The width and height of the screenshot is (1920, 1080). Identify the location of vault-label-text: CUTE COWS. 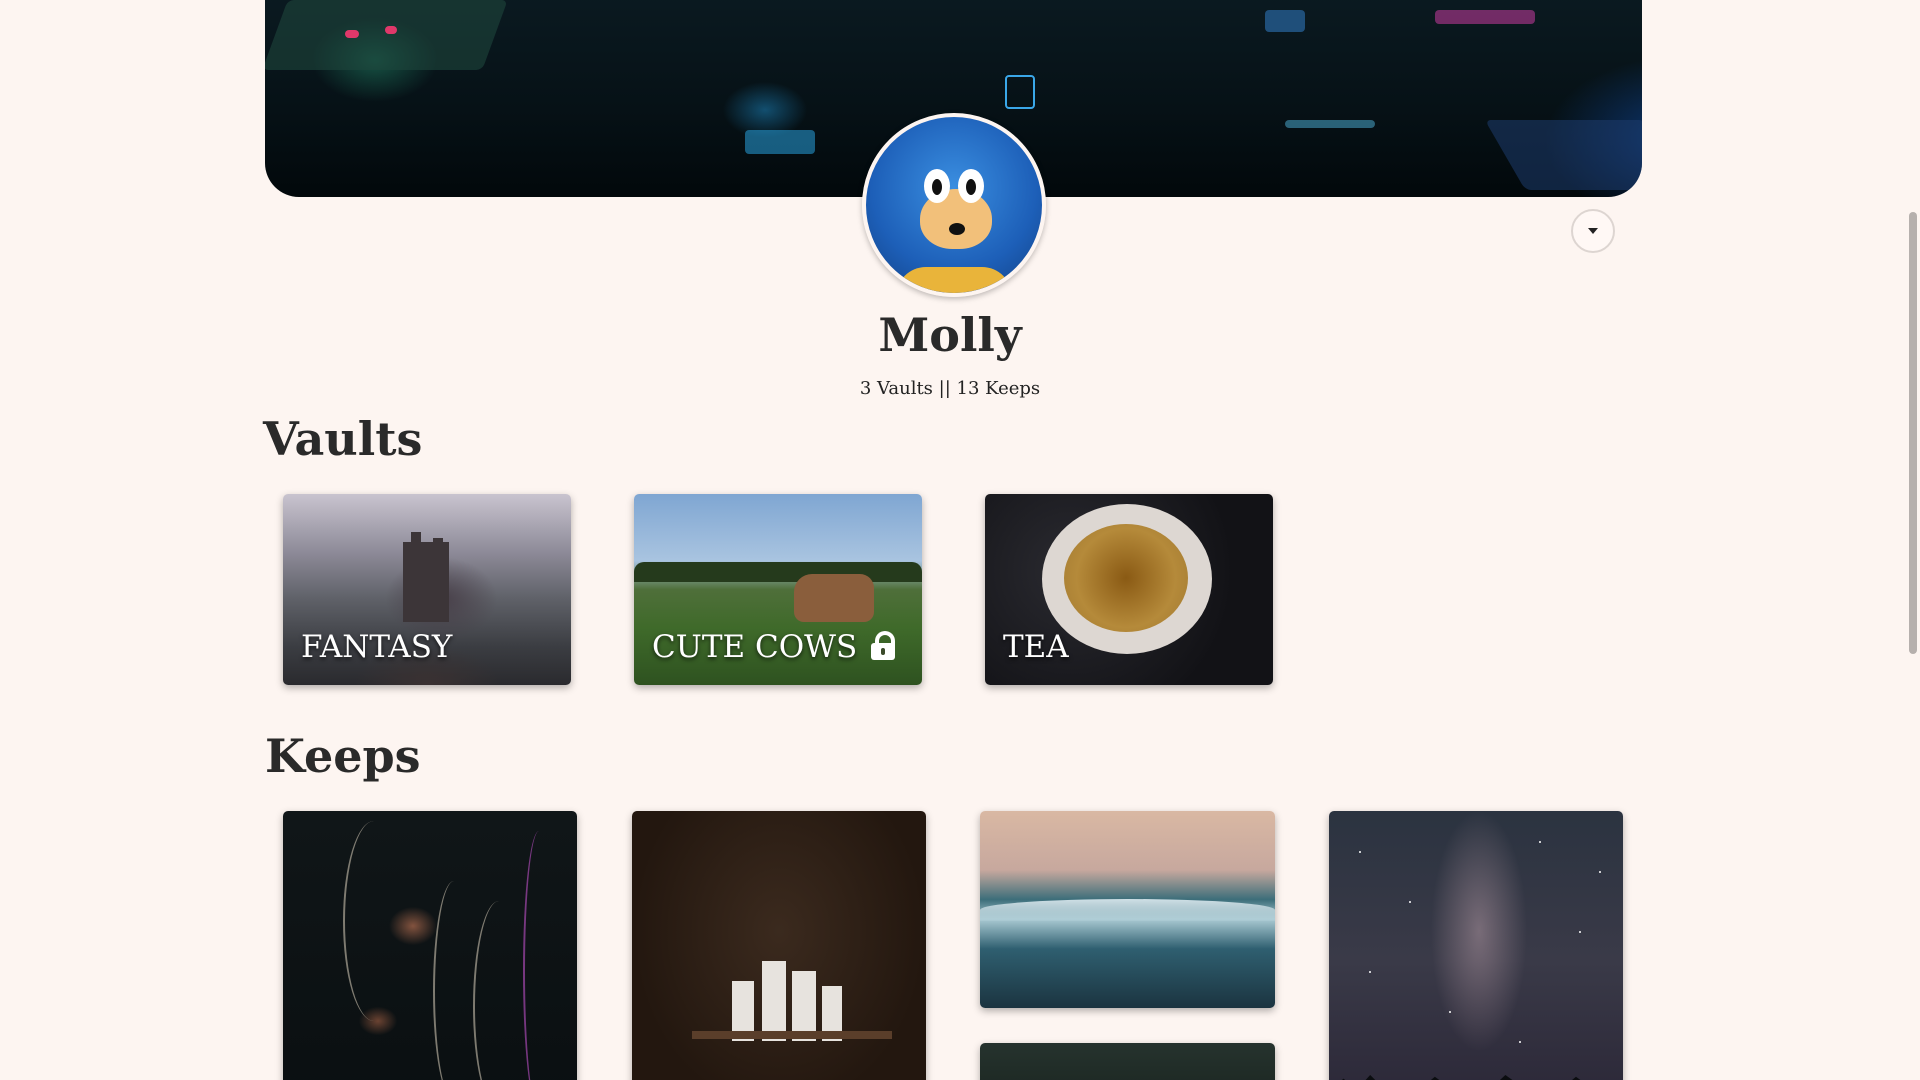
(755, 647).